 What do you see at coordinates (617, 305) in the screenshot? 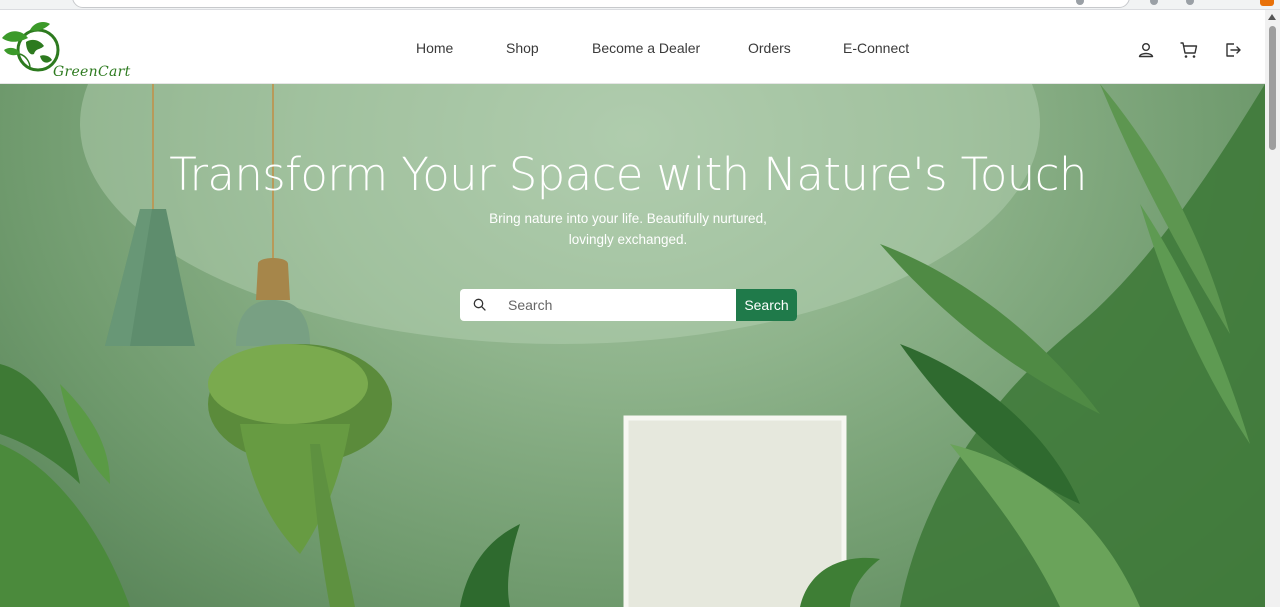
I see `search-input` at bounding box center [617, 305].